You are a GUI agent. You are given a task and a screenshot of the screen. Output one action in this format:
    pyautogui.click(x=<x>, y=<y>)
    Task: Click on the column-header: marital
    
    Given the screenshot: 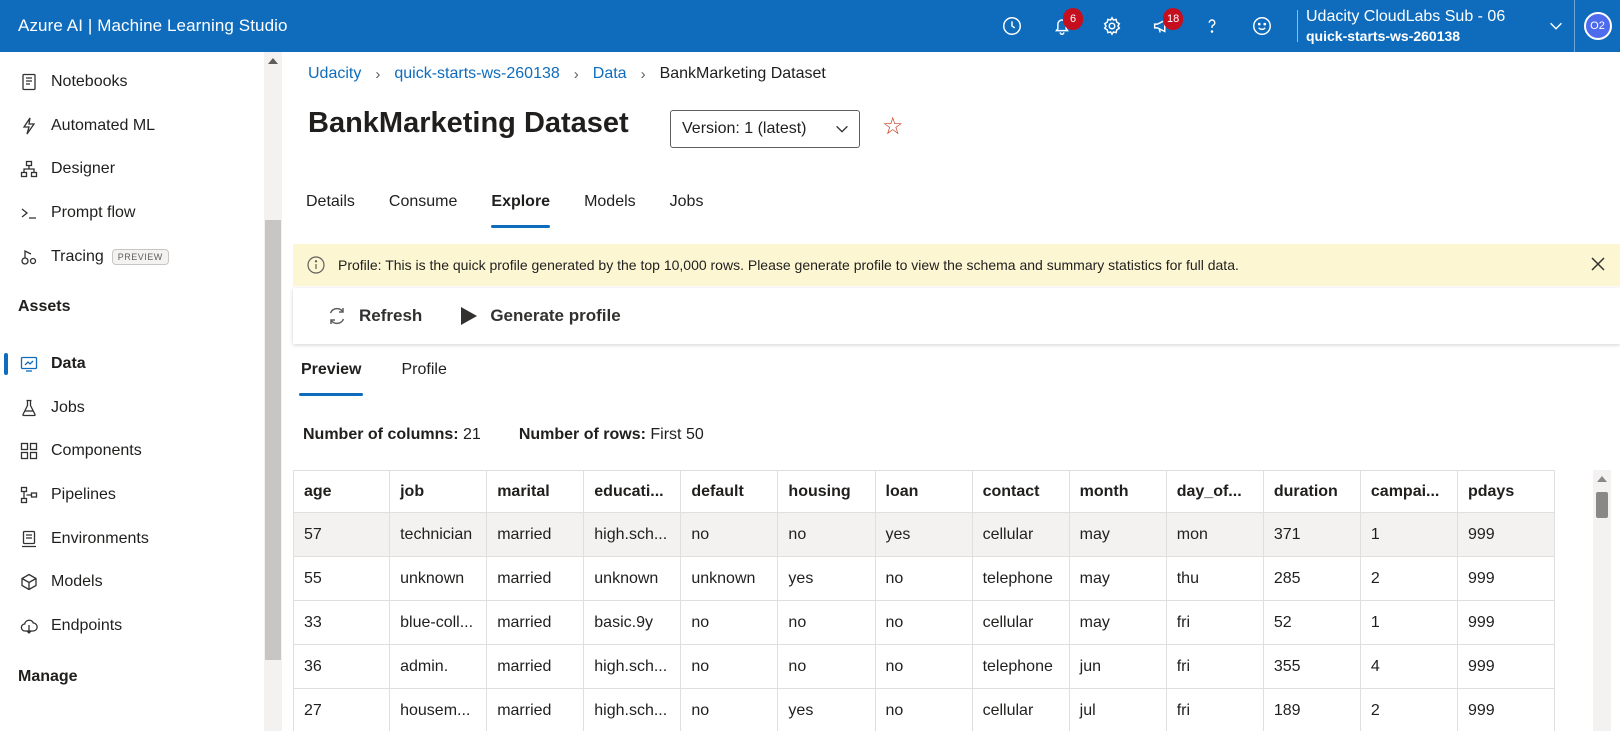 What is the action you would take?
    pyautogui.click(x=536, y=491)
    